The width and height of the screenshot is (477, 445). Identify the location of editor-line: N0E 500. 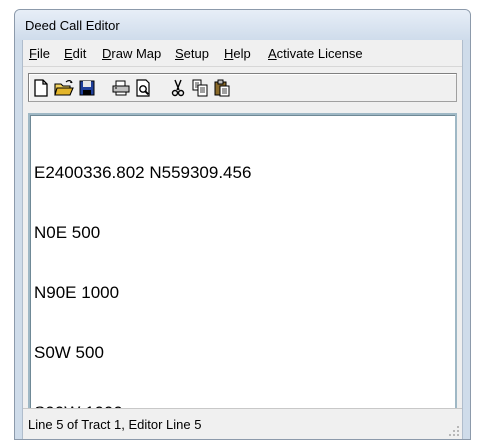
(67, 232).